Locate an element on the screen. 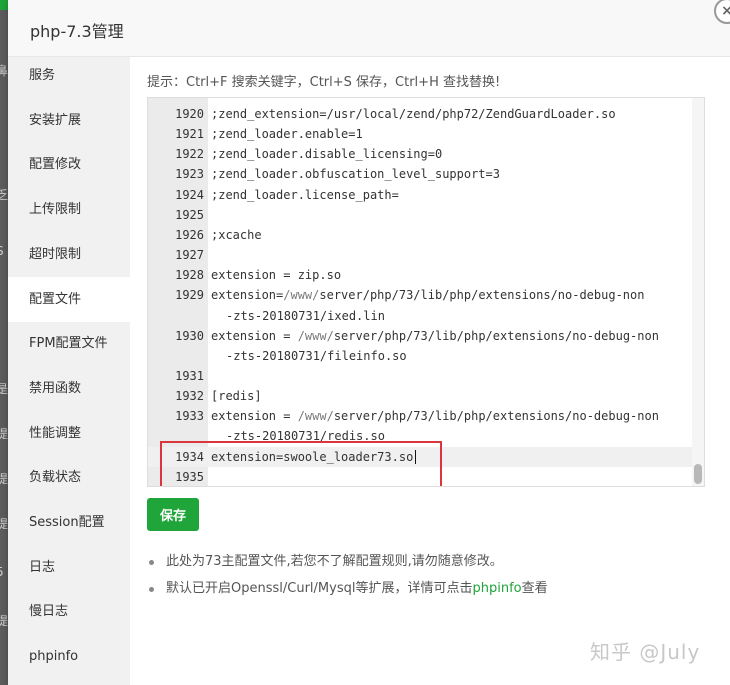  sidebar-item: 服务 is located at coordinates (69, 75).